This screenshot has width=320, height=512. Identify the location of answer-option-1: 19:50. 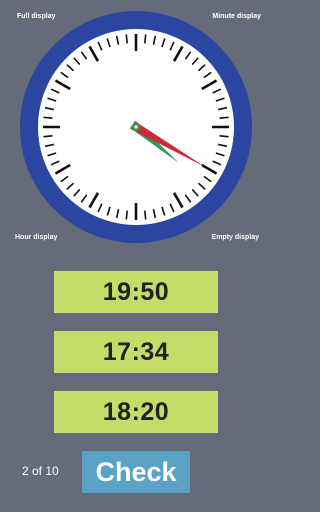
(136, 292).